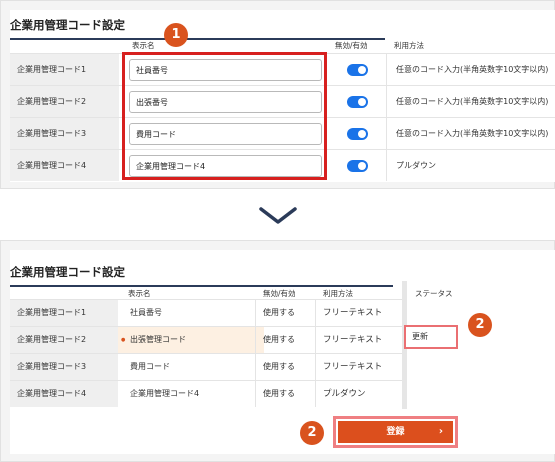 Image resolution: width=555 pixels, height=462 pixels. Describe the element at coordinates (150, 366) in the screenshot. I see `row-name: 費用コード` at that location.